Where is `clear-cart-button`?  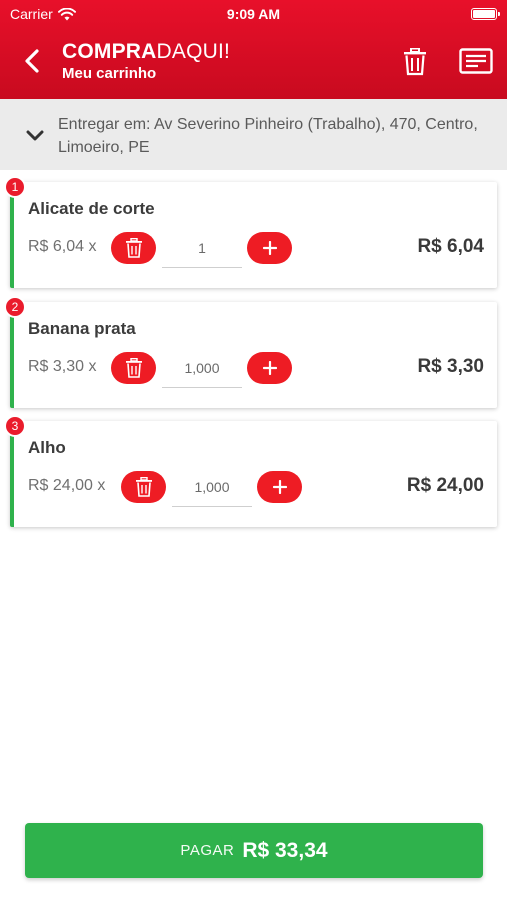
clear-cart-button is located at coordinates (415, 62).